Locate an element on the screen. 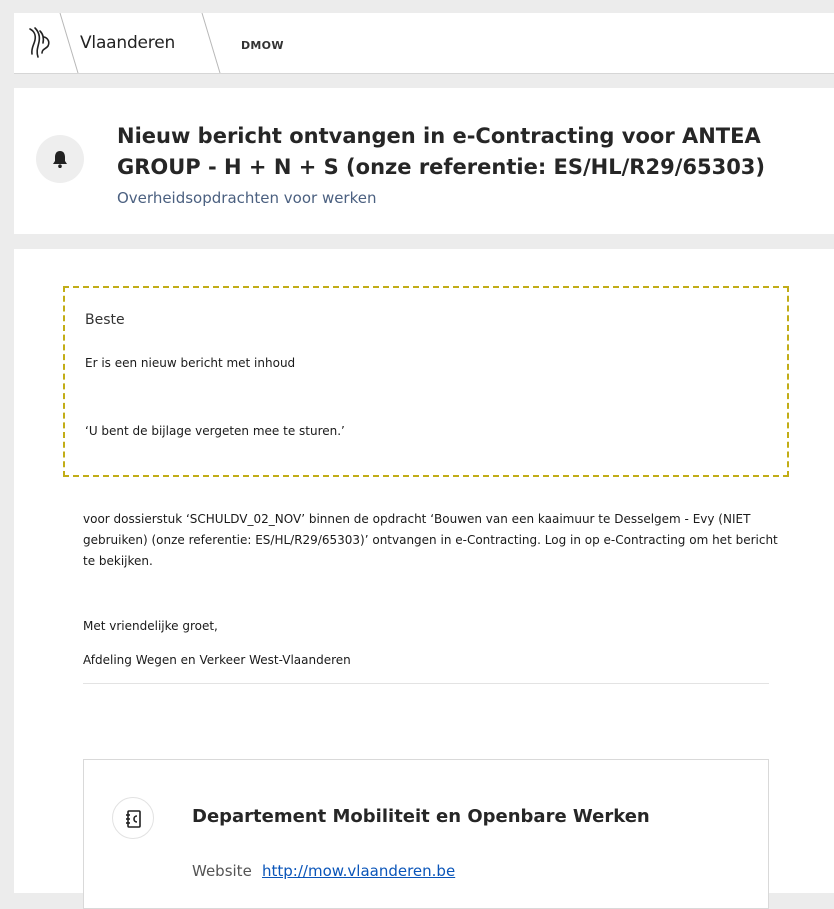  brand-name: Vlaanderen is located at coordinates (127, 43).